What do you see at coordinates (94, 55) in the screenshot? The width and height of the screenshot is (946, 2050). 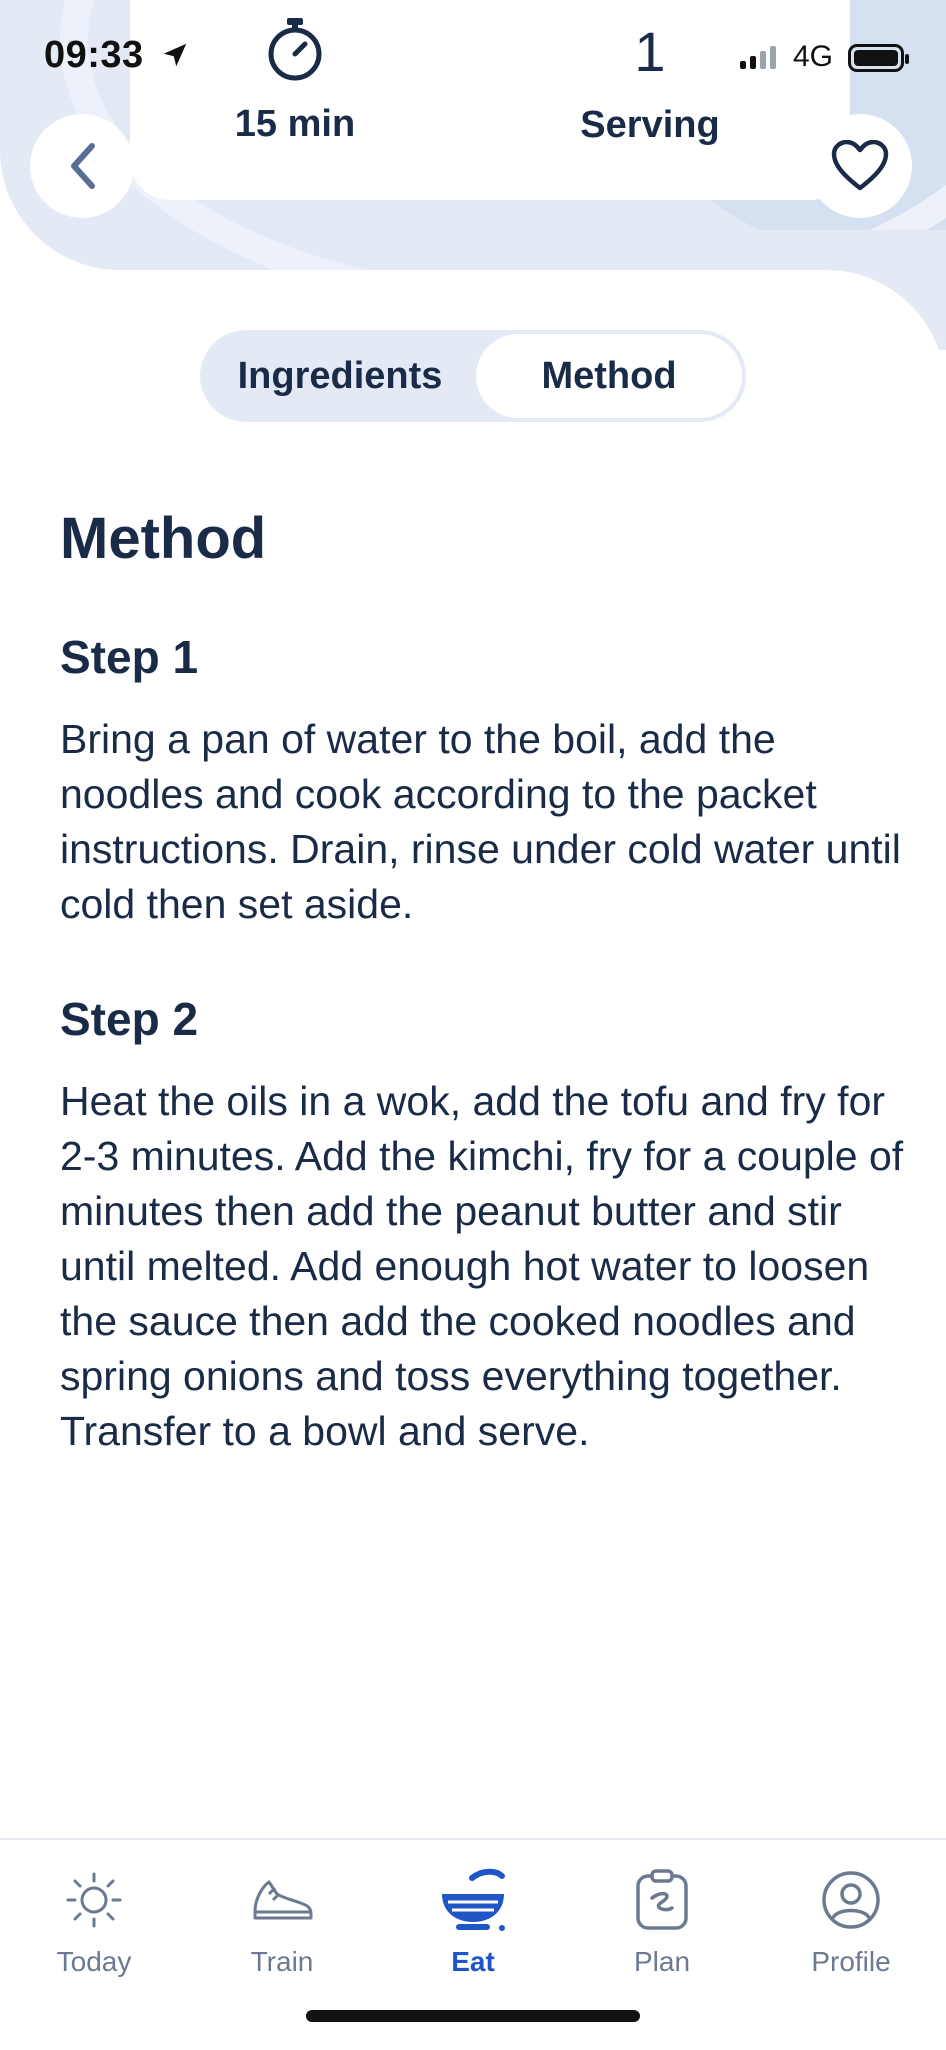 I see `status-time: 09:33` at bounding box center [94, 55].